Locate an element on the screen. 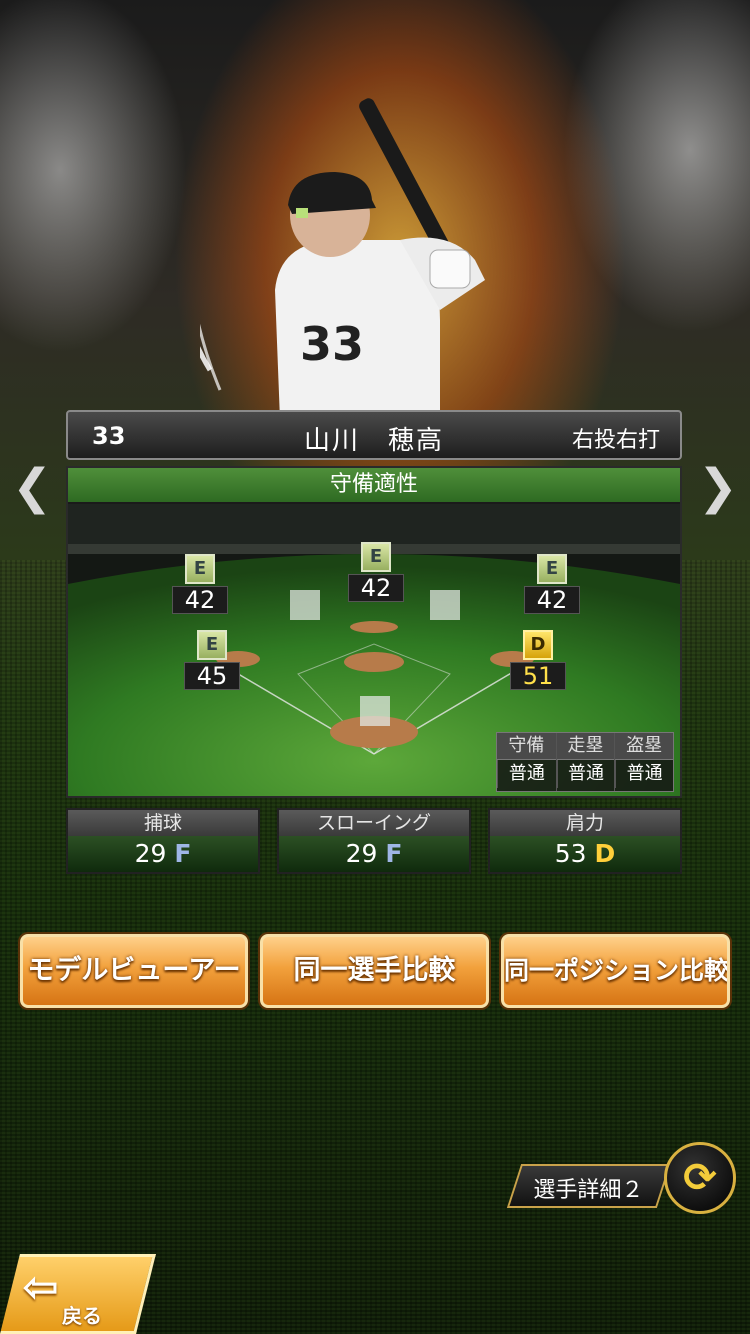 The image size is (750, 1334). running-ratings-table: 守備 普通 走塁 普通 盗塁 普通 is located at coordinates (585, 762).